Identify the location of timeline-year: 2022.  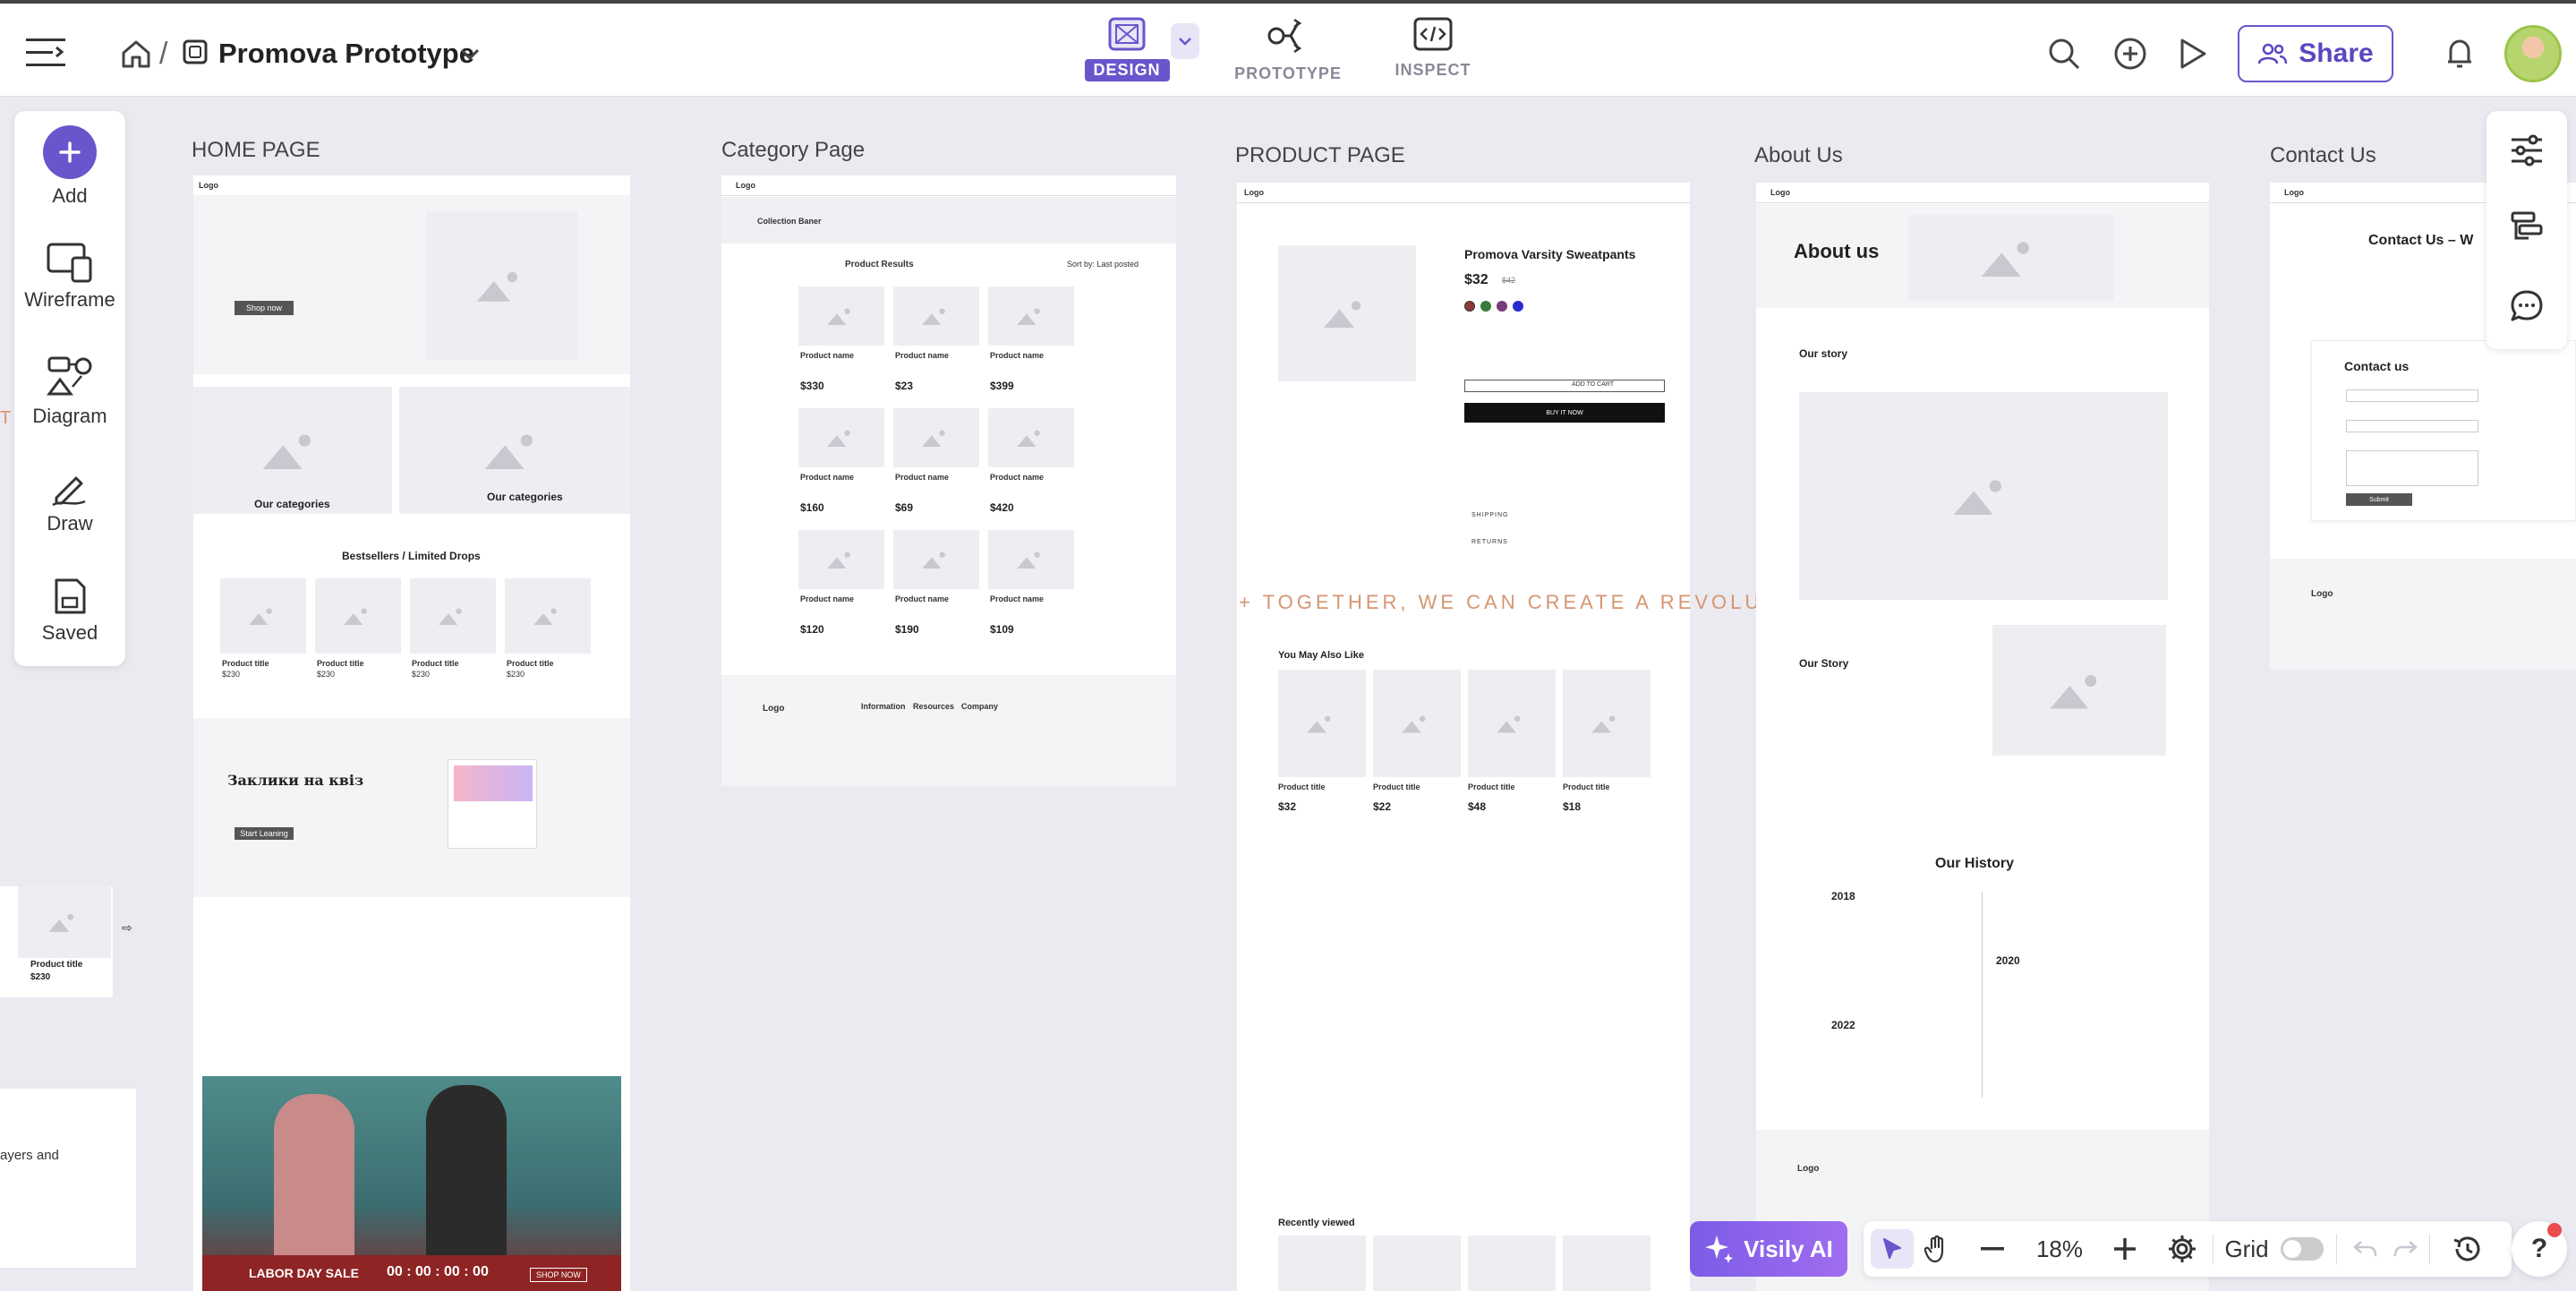
(1843, 1025).